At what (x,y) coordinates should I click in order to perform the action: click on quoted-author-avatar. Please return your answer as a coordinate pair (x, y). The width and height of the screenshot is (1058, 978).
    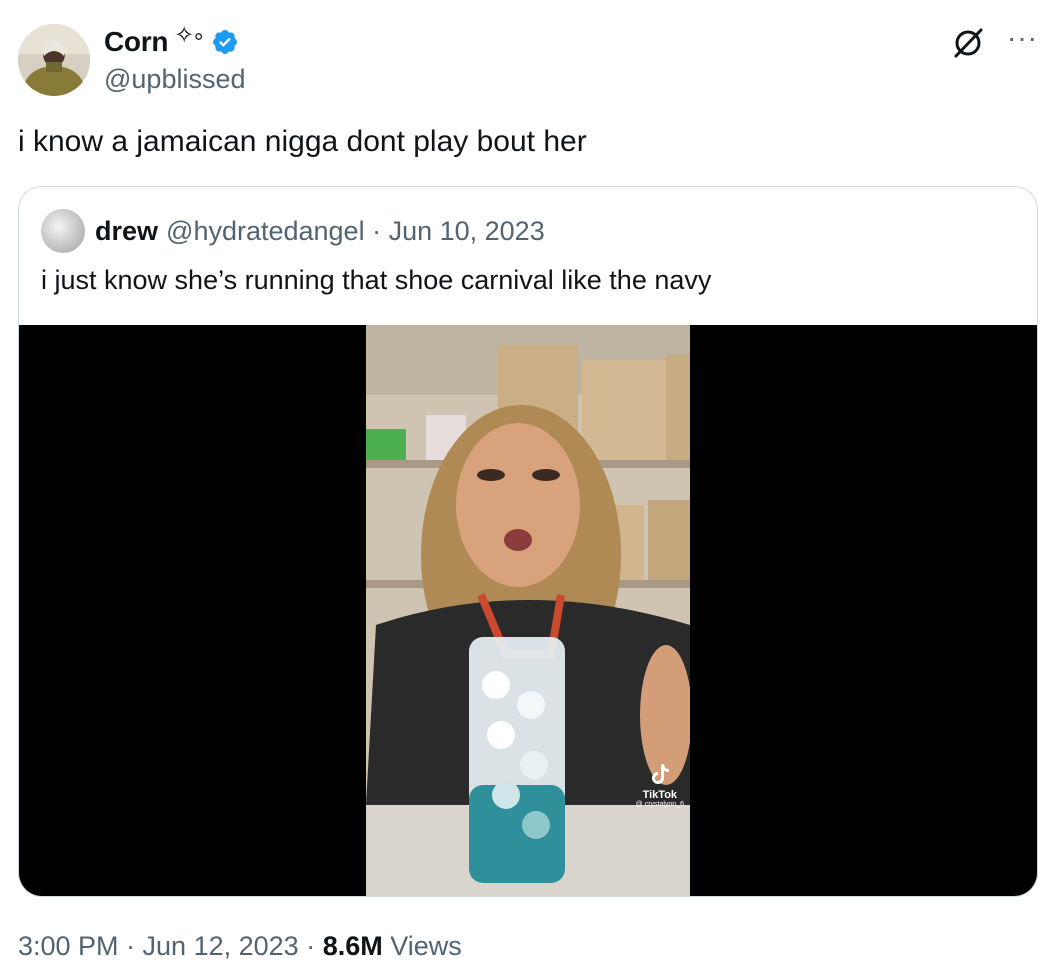
    Looking at the image, I should click on (63, 231).